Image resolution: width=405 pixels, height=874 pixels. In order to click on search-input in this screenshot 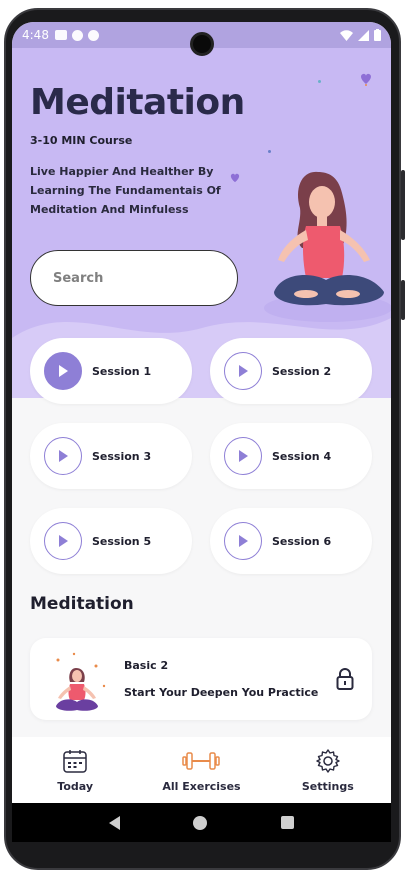, I will do `click(133, 278)`.